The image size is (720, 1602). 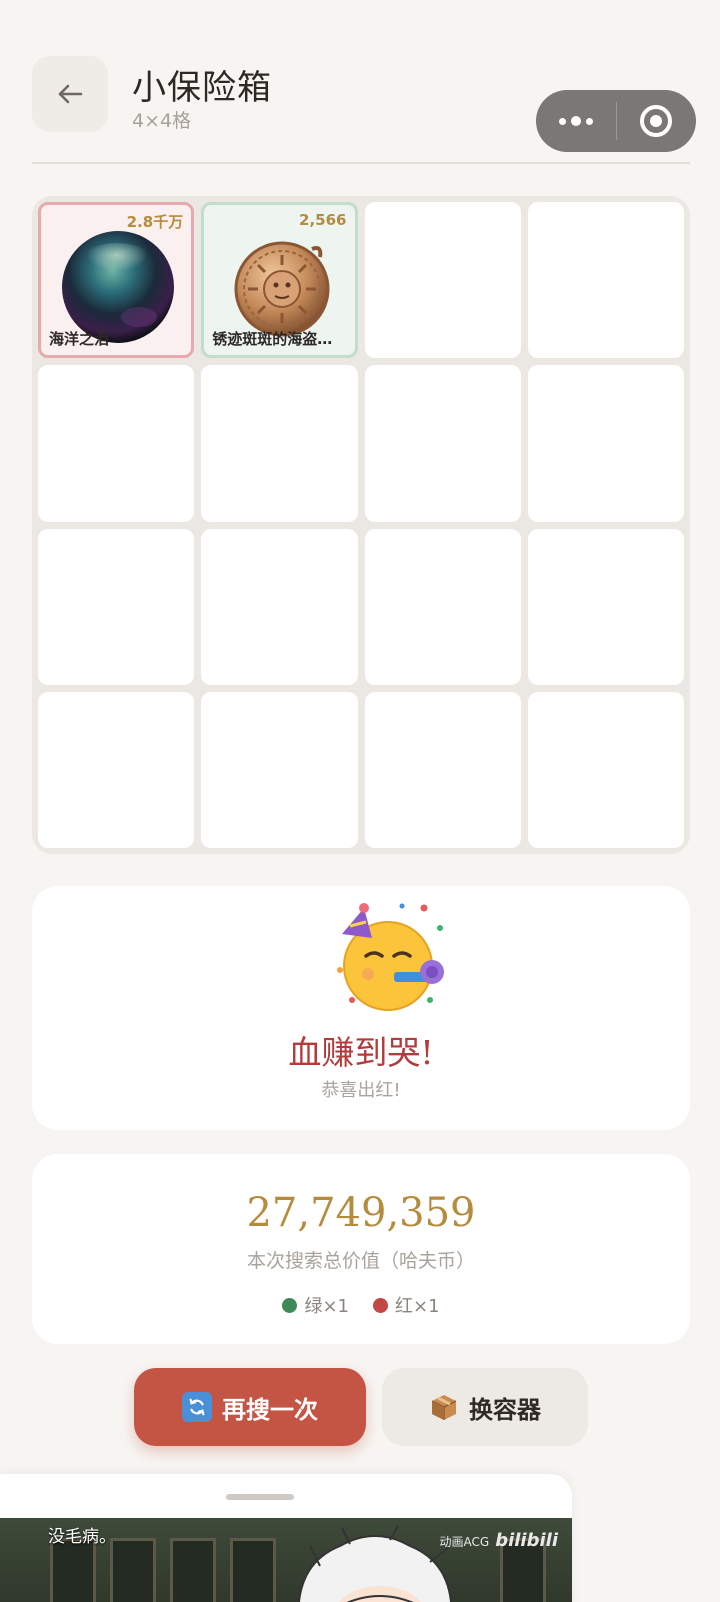 I want to click on result-title: 血赚到哭!, so click(x=361, y=1052).